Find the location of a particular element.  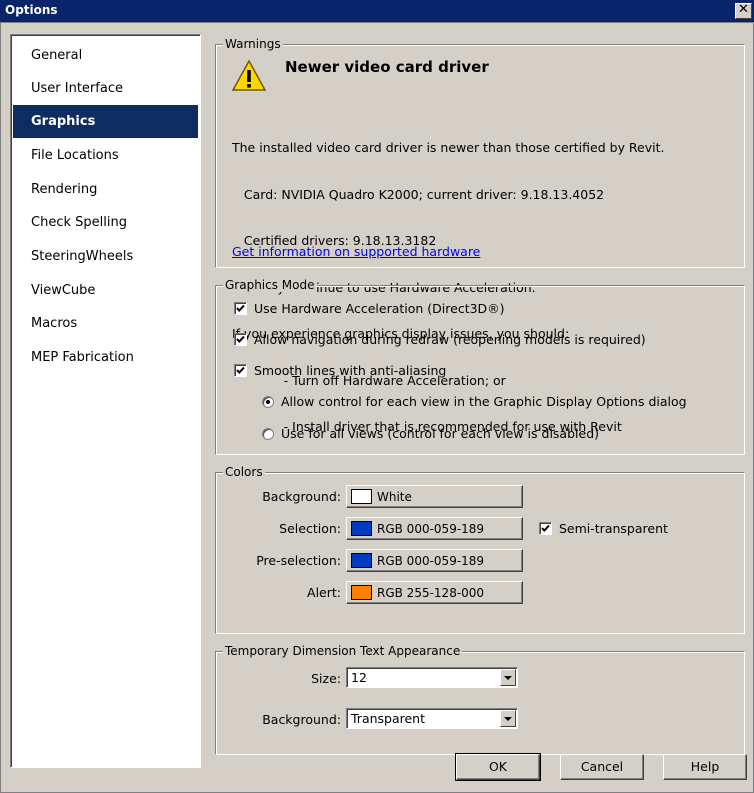

background-color-button: White is located at coordinates (434, 496).